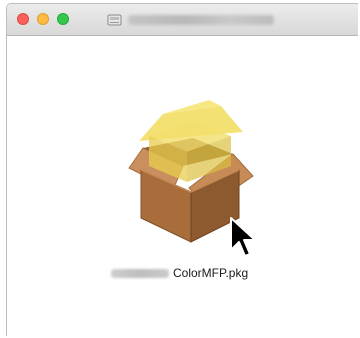 The height and width of the screenshot is (338, 360). I want to click on package-filename: ColorMFP.pkg, so click(179, 273).